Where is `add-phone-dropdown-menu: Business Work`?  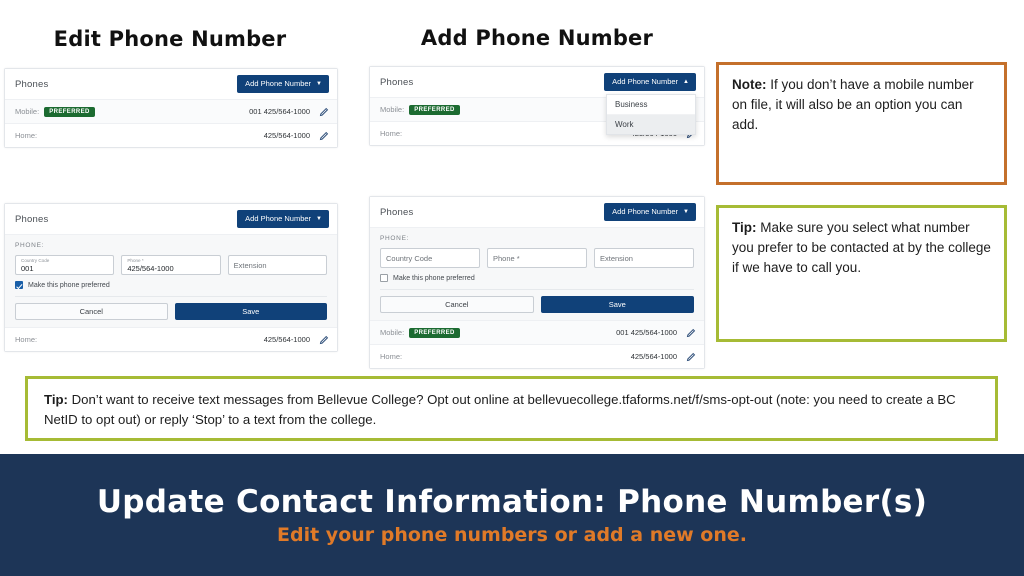
add-phone-dropdown-menu: Business Work is located at coordinates (651, 114).